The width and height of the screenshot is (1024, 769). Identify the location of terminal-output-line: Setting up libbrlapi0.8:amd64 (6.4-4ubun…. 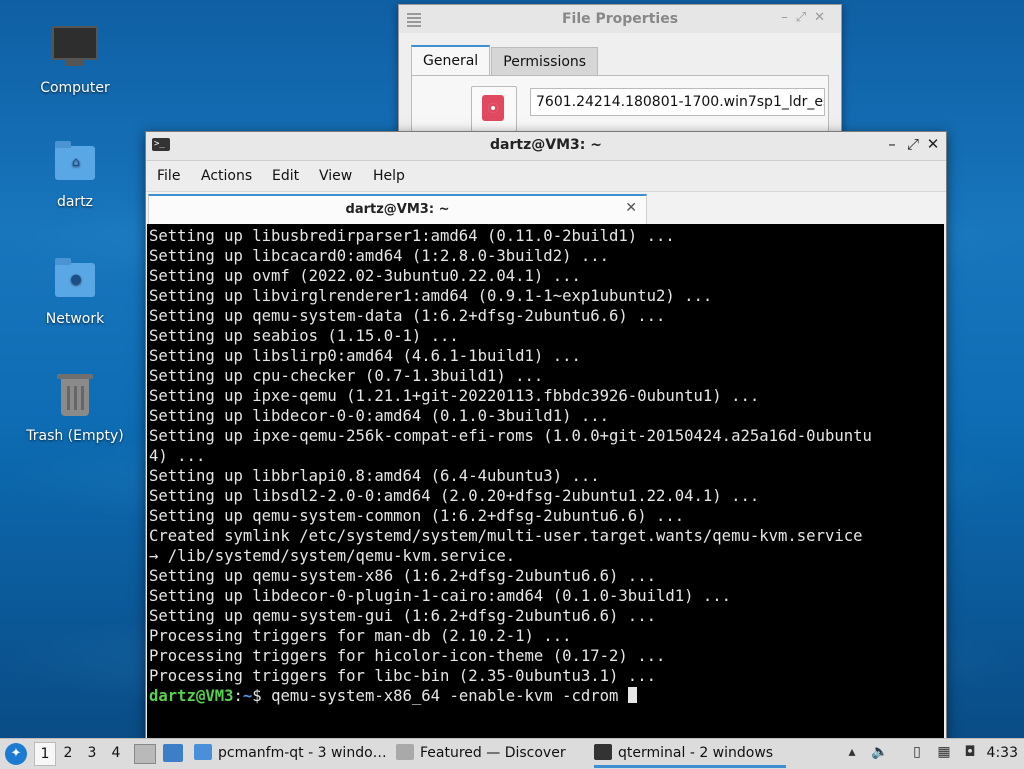
(374, 476).